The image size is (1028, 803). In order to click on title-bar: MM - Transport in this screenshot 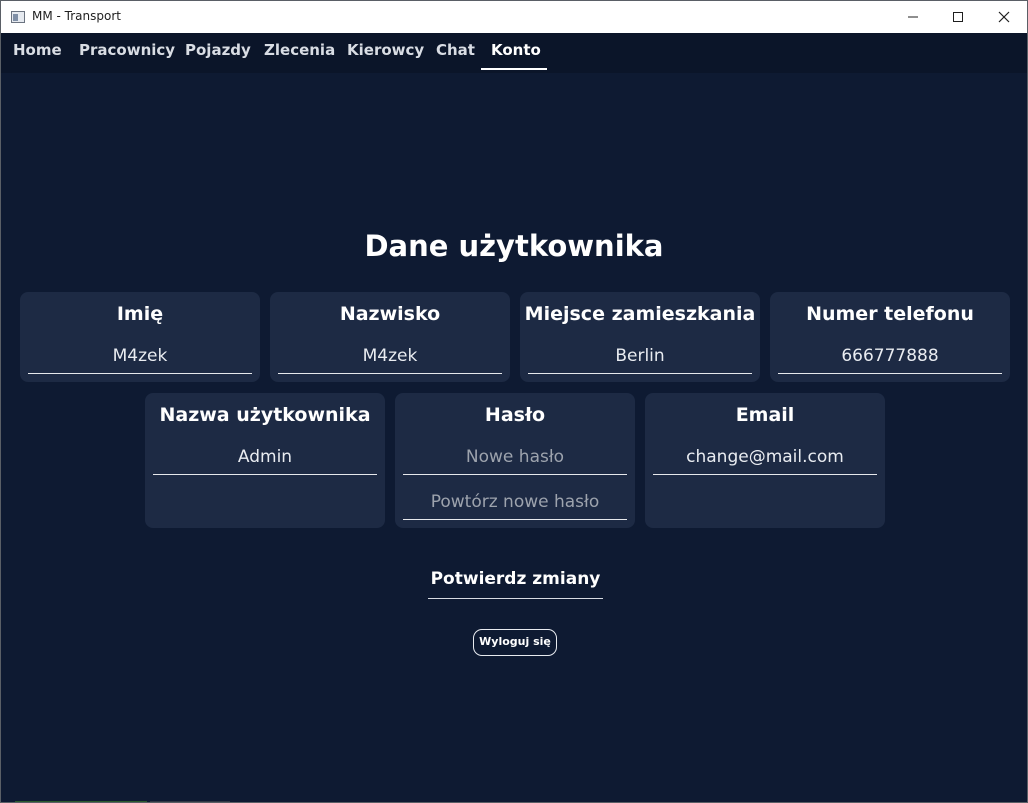, I will do `click(514, 17)`.